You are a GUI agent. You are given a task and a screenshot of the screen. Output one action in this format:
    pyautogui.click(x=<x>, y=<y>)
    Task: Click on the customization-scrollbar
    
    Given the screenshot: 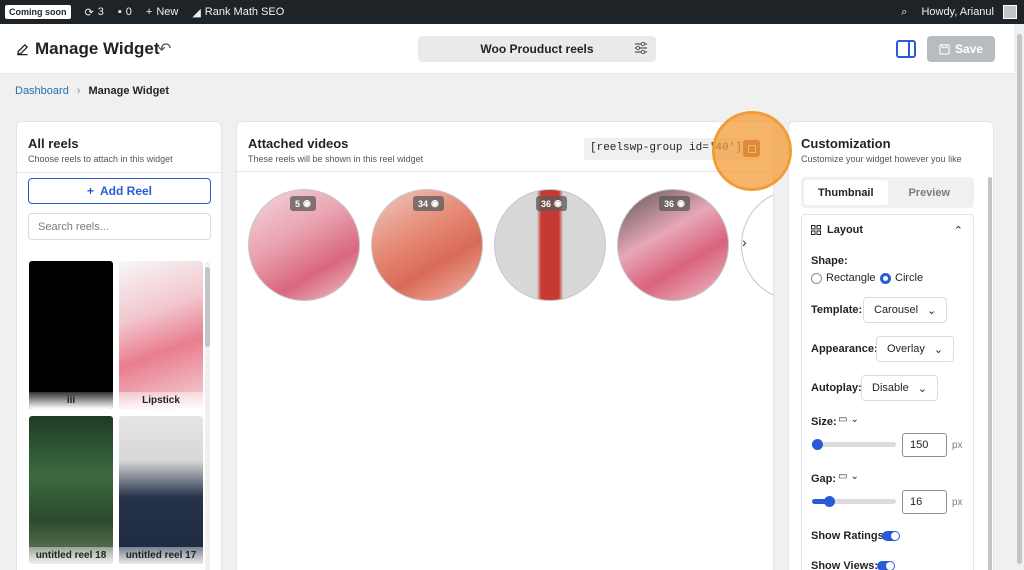 What is the action you would take?
    pyautogui.click(x=990, y=373)
    